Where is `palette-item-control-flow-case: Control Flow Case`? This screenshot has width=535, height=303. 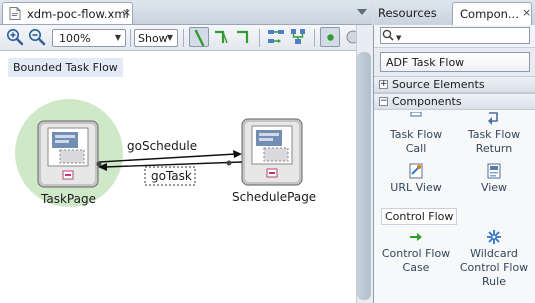 palette-item-control-flow-case: Control Flow Case is located at coordinates (416, 252).